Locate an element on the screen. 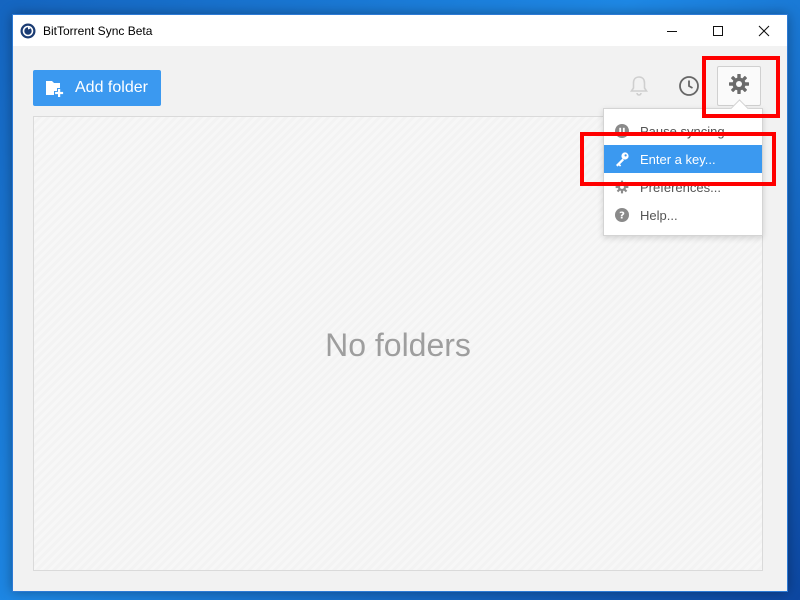  key-icon is located at coordinates (622, 159).